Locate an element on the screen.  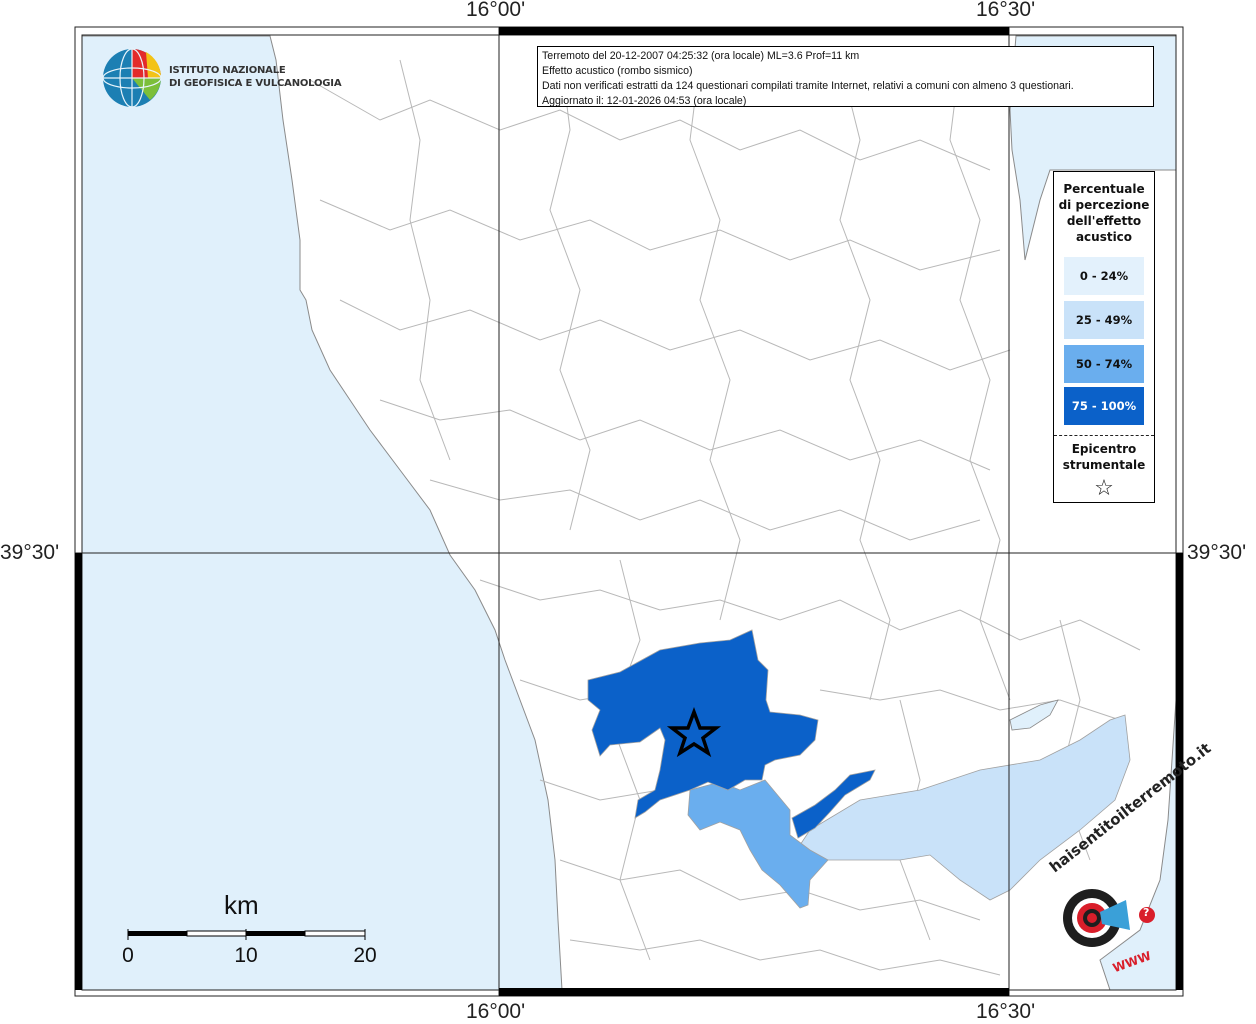
scale-tick-10: 10 is located at coordinates (246, 955).